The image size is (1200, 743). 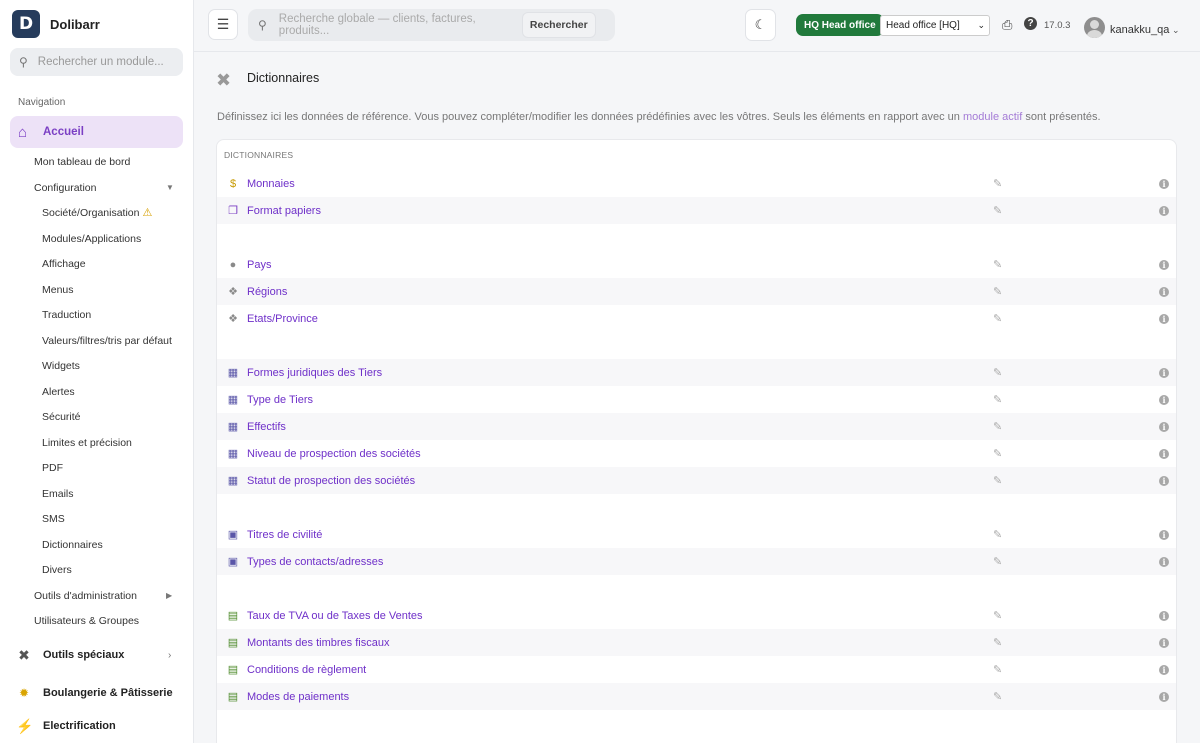 I want to click on caret-down-icon: ▼, so click(x=170, y=187).